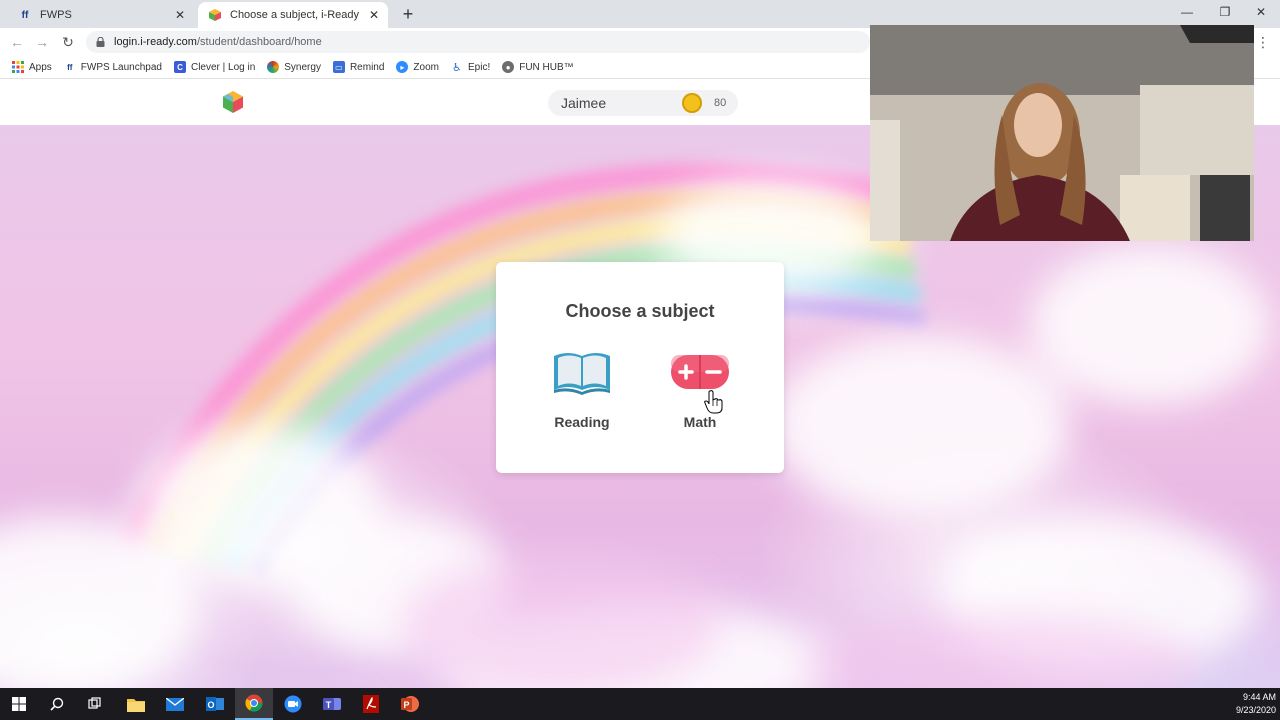  I want to click on apps-grid-icon, so click(18, 67).